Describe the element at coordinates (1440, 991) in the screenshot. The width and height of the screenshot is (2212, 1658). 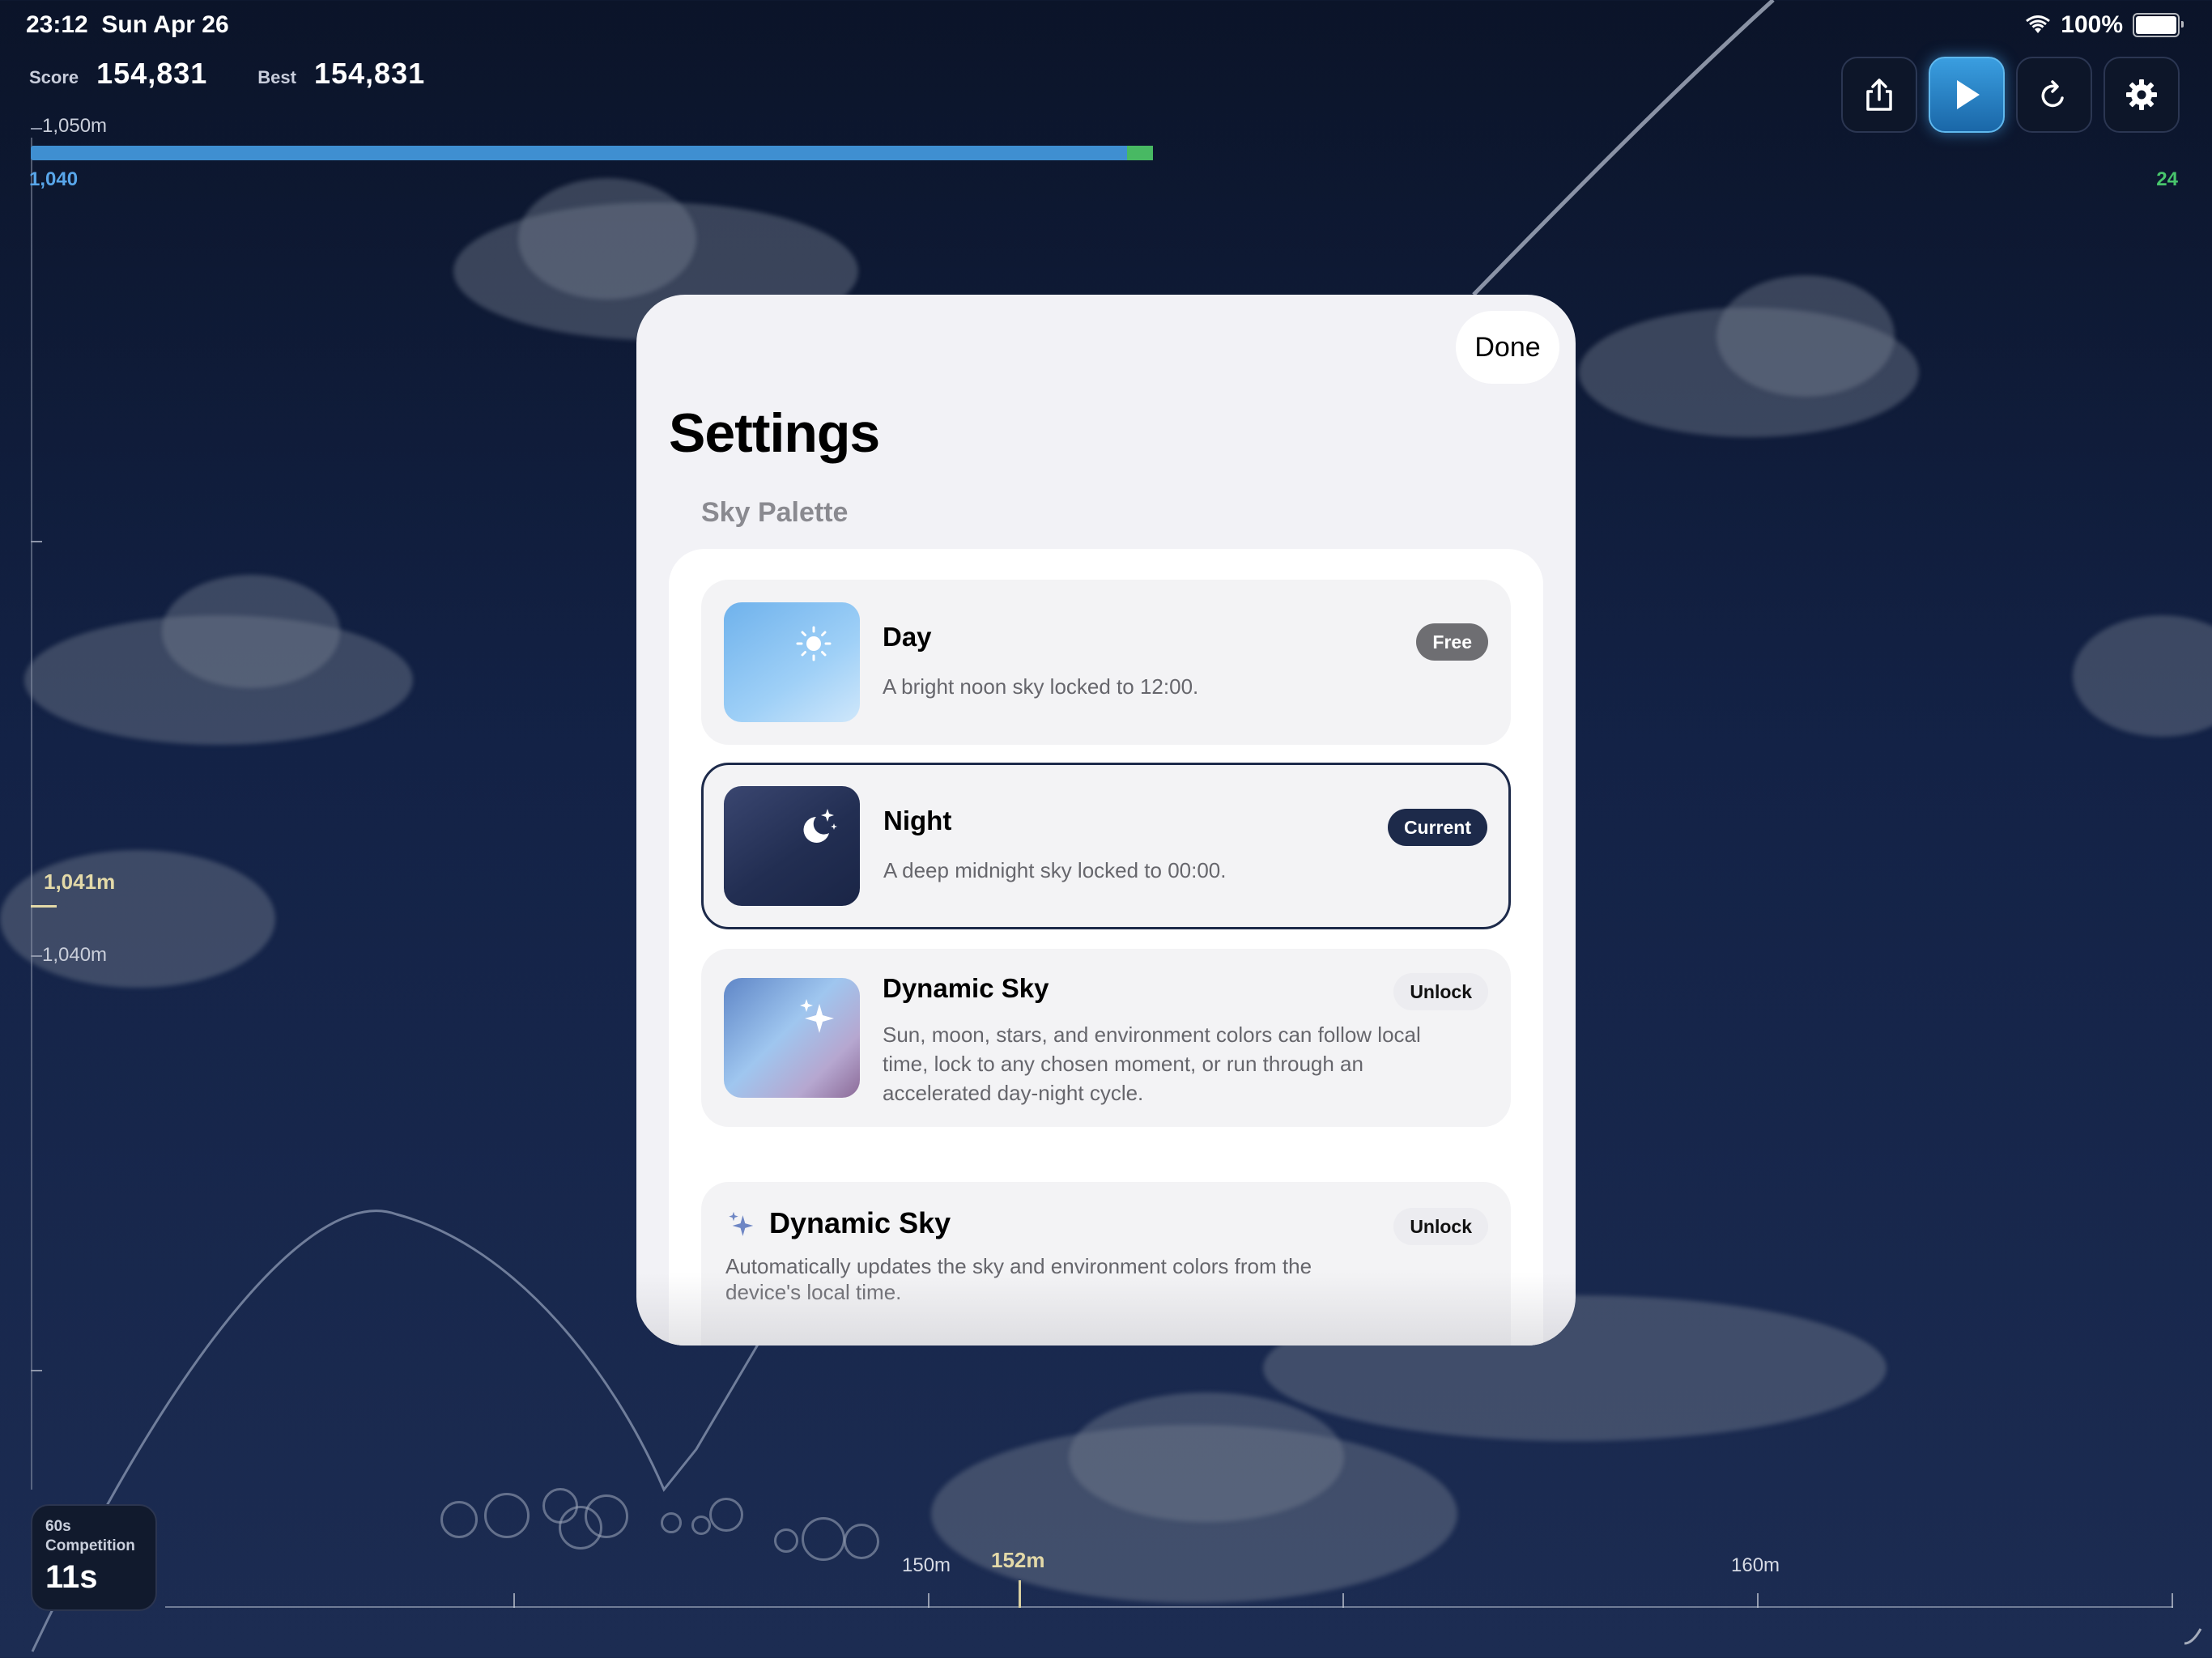
I see `status-badge: Unlock` at that location.